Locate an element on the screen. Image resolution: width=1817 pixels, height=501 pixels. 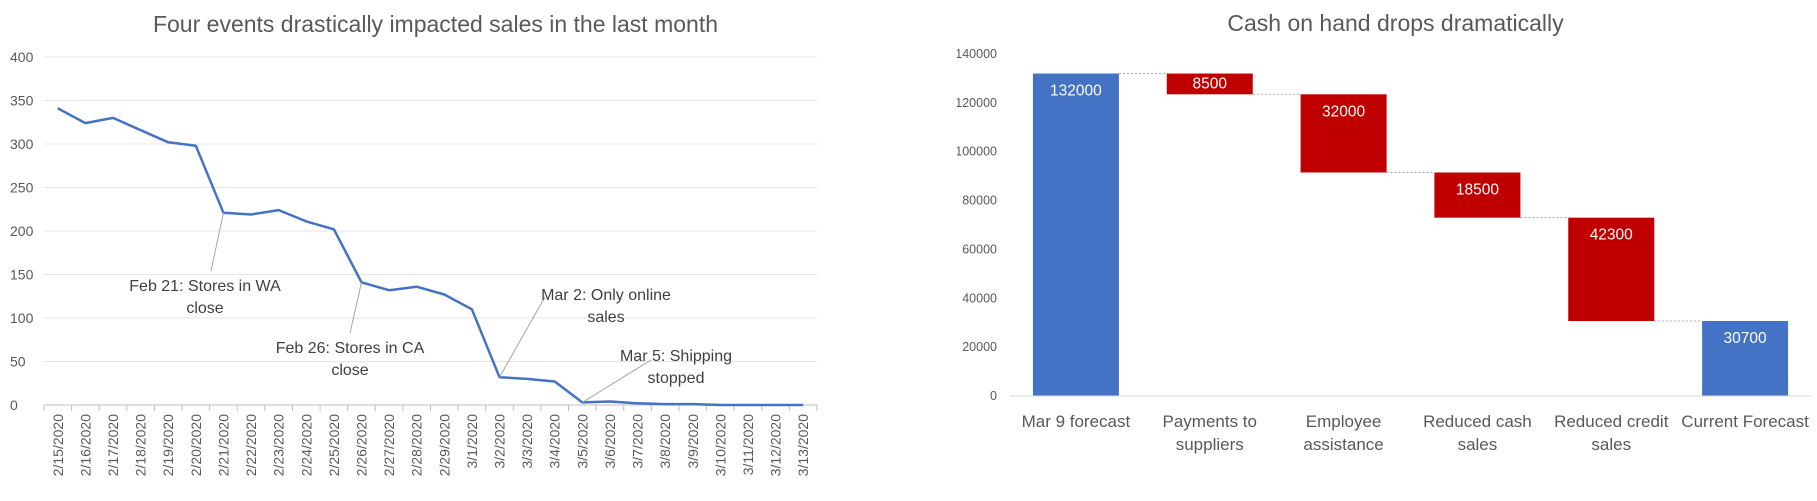
x-tick-label: 3/13/2020 is located at coordinates (803, 445).